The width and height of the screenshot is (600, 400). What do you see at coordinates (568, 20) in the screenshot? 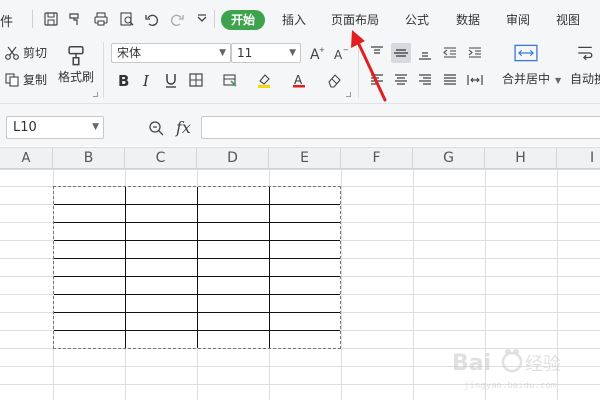
I see `tab-view: 视图` at bounding box center [568, 20].